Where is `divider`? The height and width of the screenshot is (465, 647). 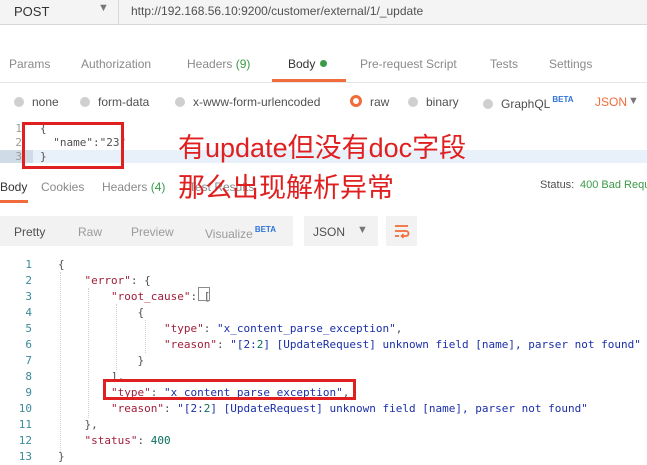 divider is located at coordinates (323, 82).